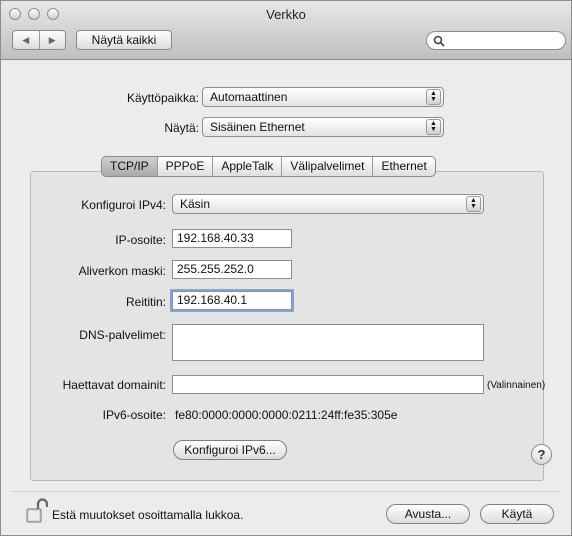 The width and height of the screenshot is (572, 536). I want to click on tab-pppoe: PPPoE, so click(186, 166).